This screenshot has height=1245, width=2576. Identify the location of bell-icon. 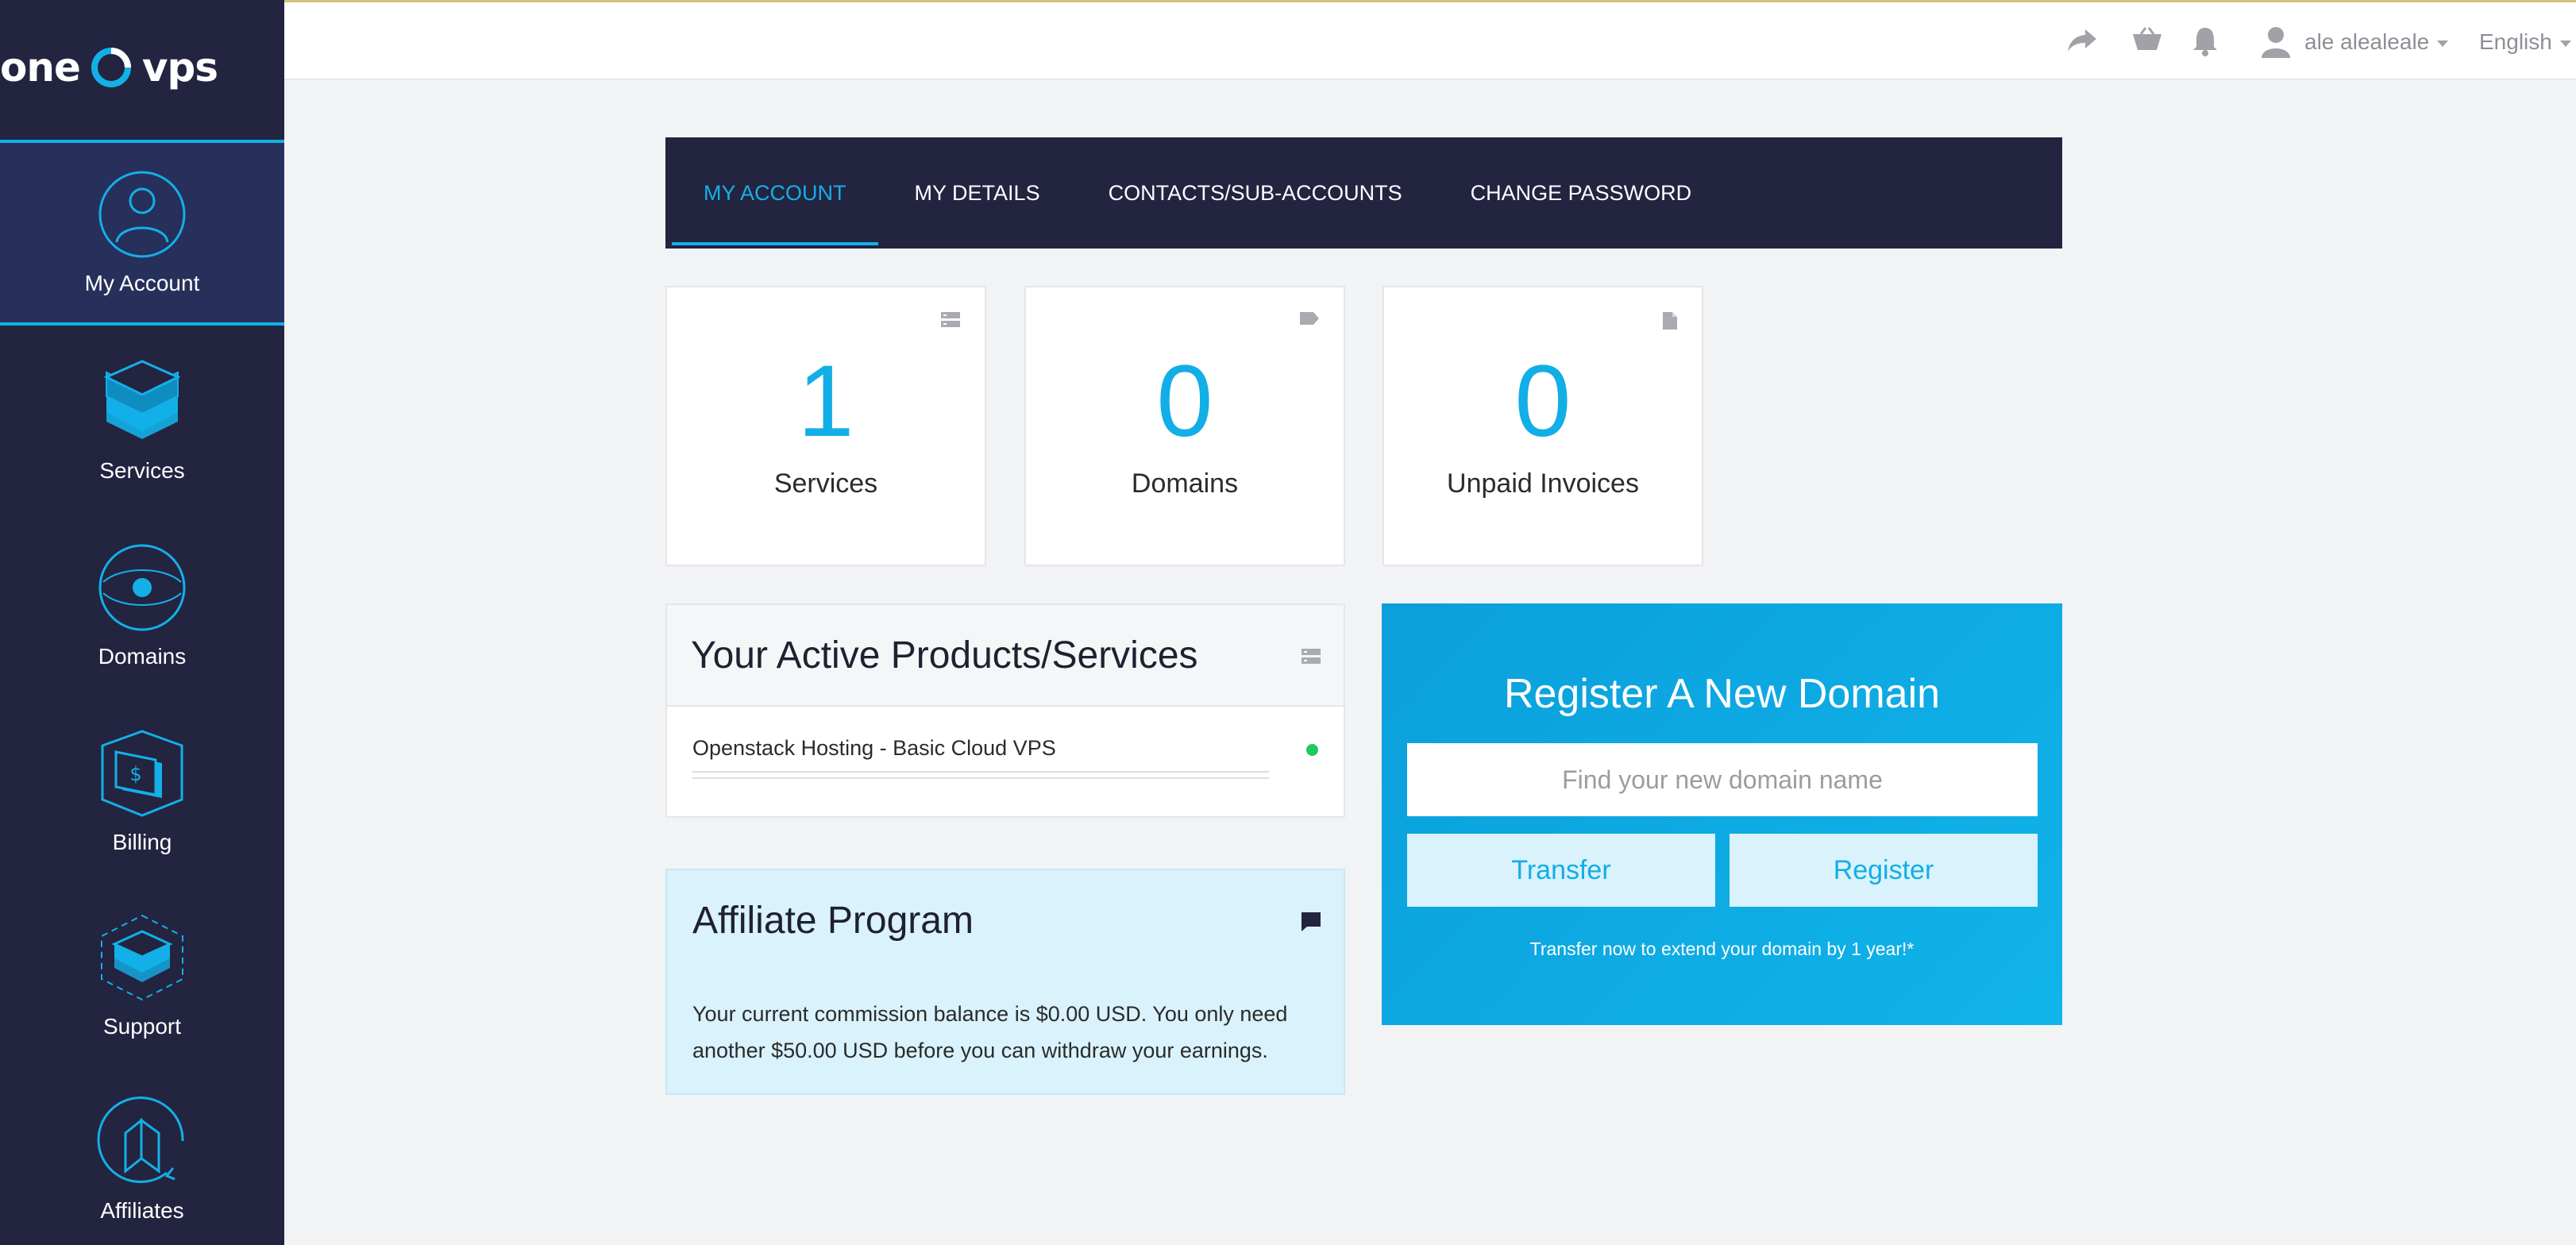
(2205, 41).